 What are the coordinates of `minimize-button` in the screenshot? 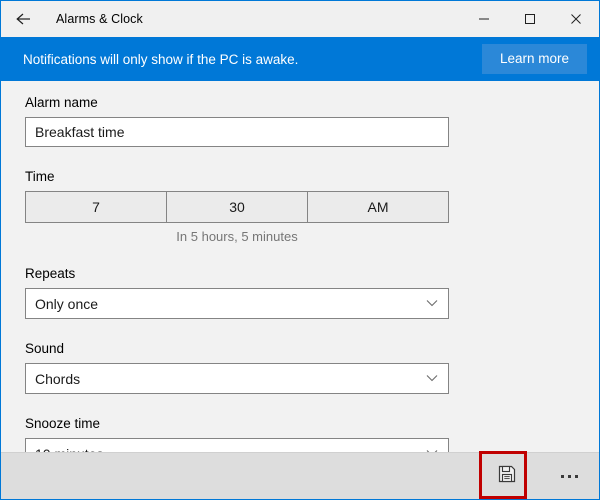 It's located at (484, 19).